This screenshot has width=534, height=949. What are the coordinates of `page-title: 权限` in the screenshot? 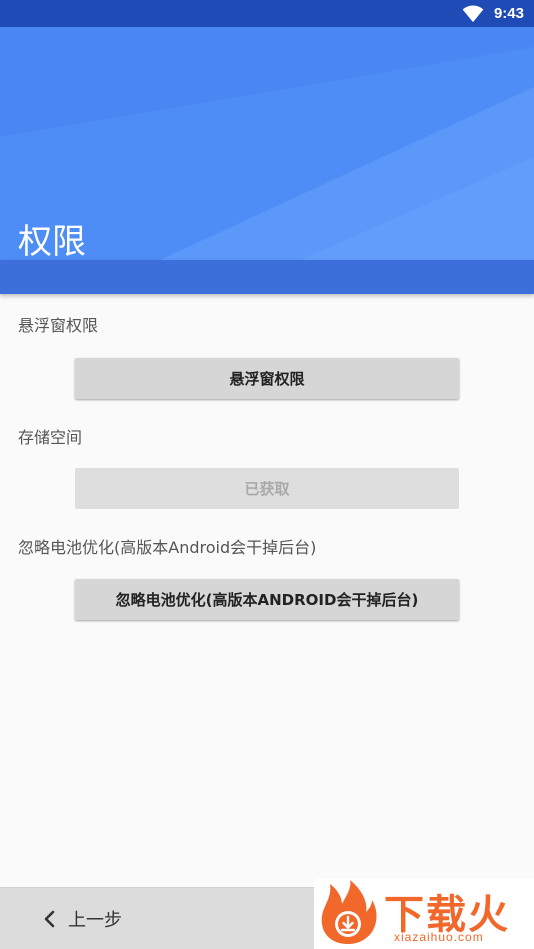 It's located at (52, 241).